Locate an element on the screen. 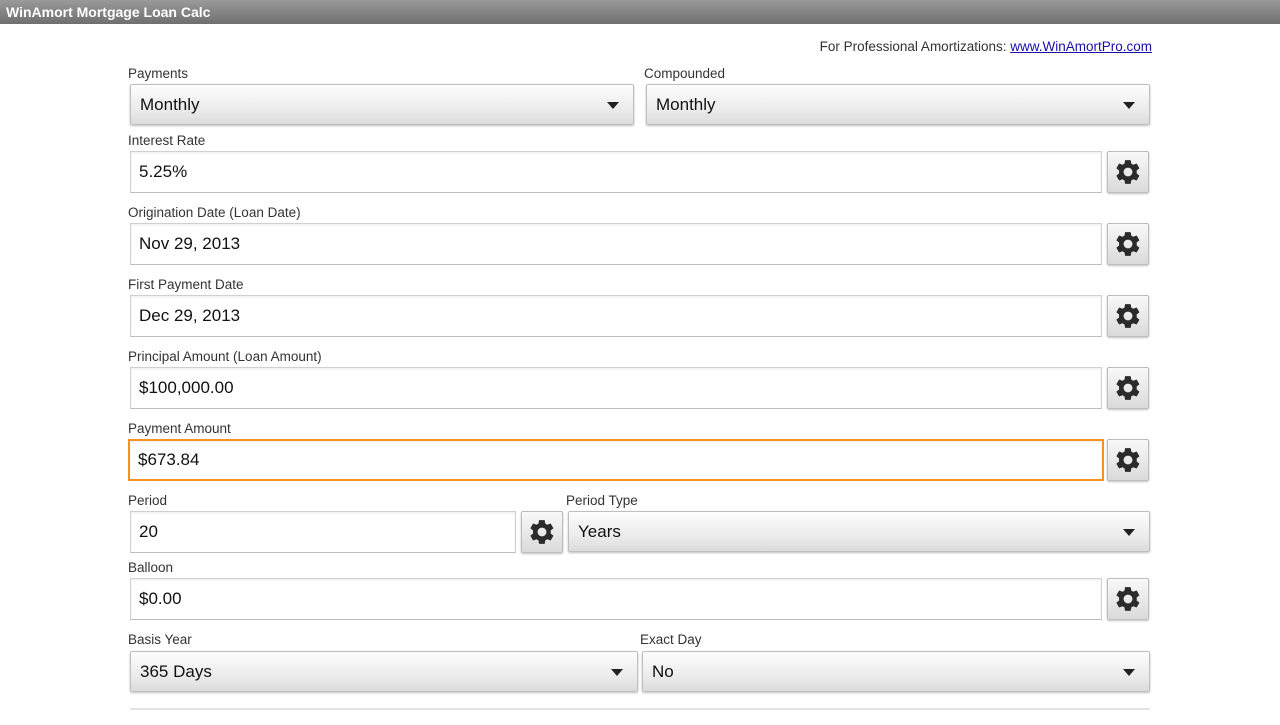 The height and width of the screenshot is (725, 1280). basis-year-value: 365 Days is located at coordinates (176, 671).